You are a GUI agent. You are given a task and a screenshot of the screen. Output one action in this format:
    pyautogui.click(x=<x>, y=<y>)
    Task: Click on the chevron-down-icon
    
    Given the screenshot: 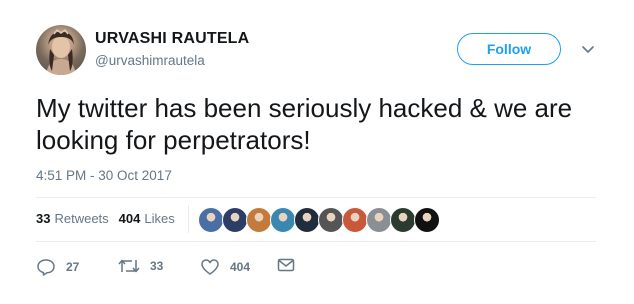 What is the action you would take?
    pyautogui.click(x=588, y=50)
    